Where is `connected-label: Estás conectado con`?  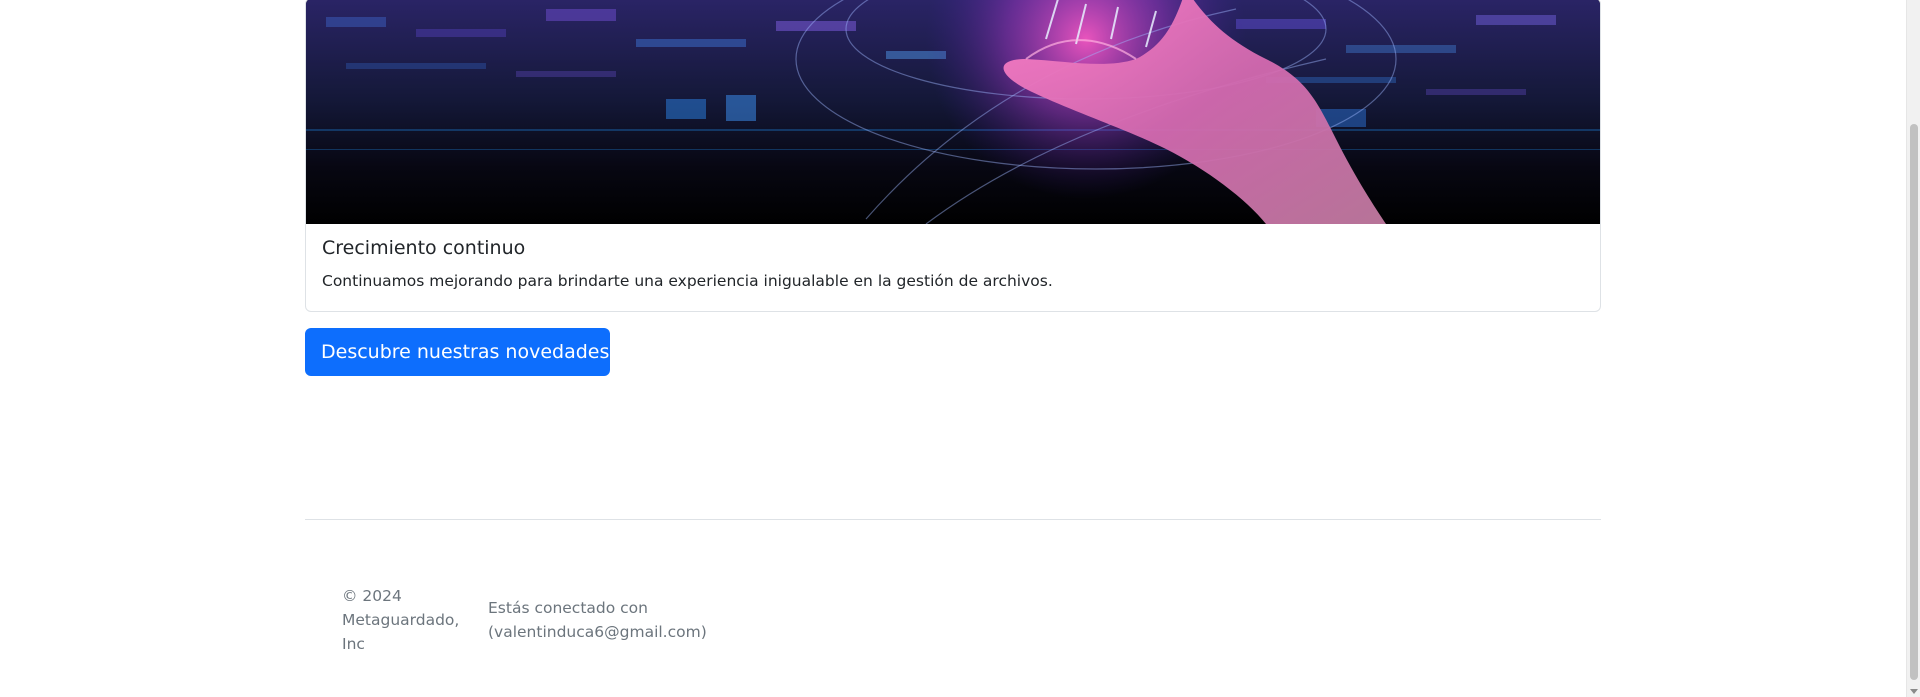 connected-label: Estás conectado con is located at coordinates (568, 608).